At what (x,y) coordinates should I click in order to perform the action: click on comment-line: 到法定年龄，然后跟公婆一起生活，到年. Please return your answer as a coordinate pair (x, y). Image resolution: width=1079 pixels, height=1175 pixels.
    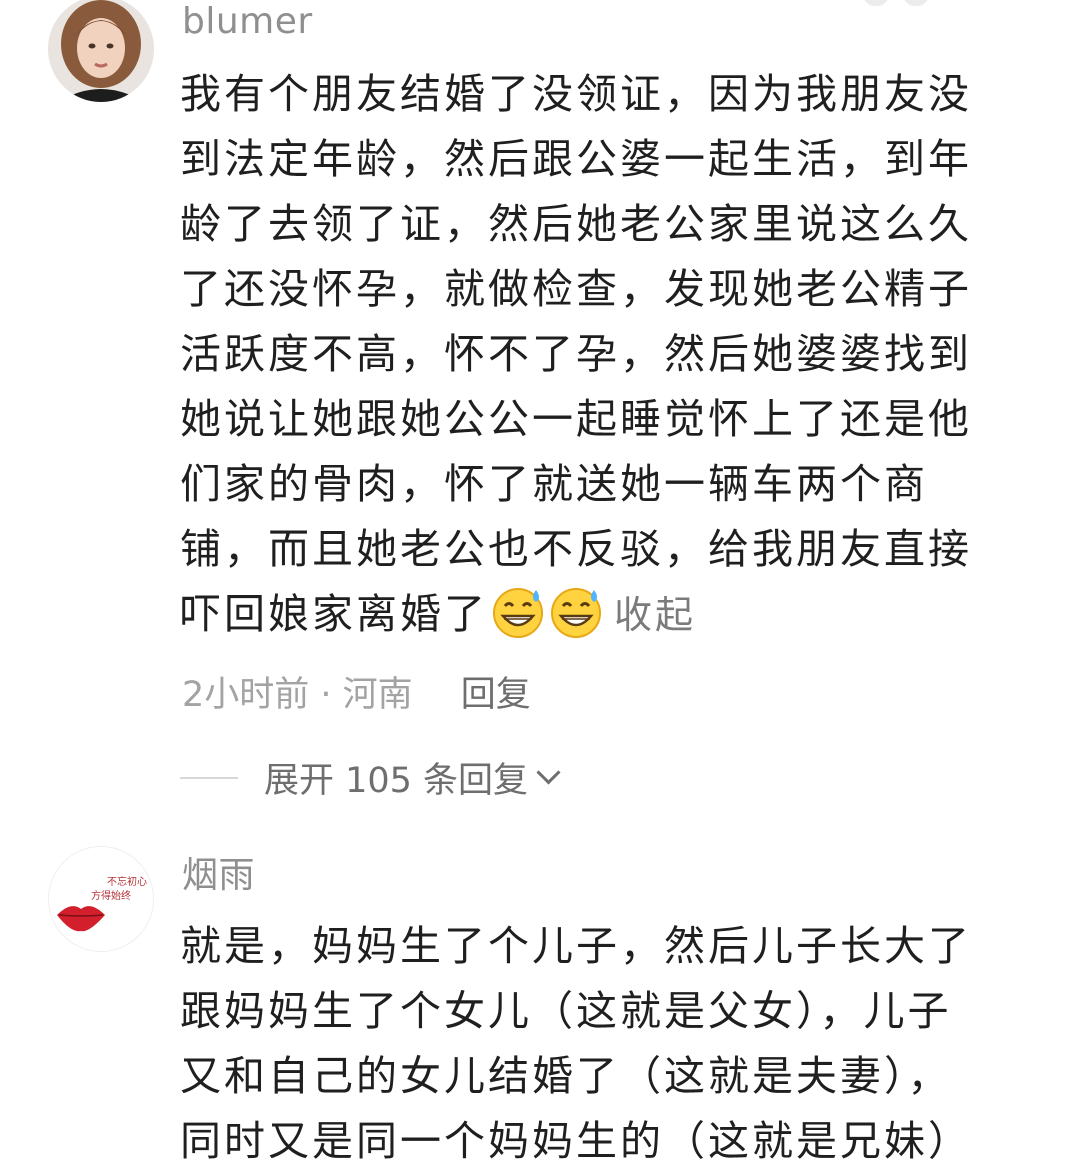
    Looking at the image, I should click on (576, 159).